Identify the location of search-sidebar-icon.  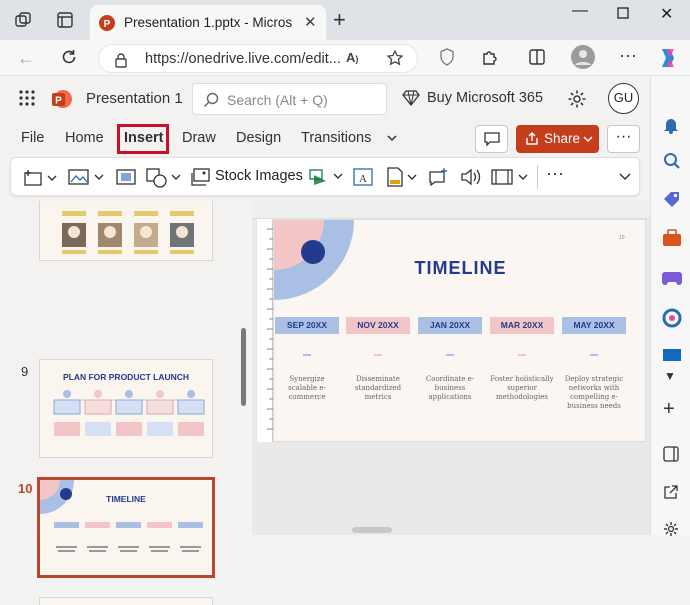
(672, 161).